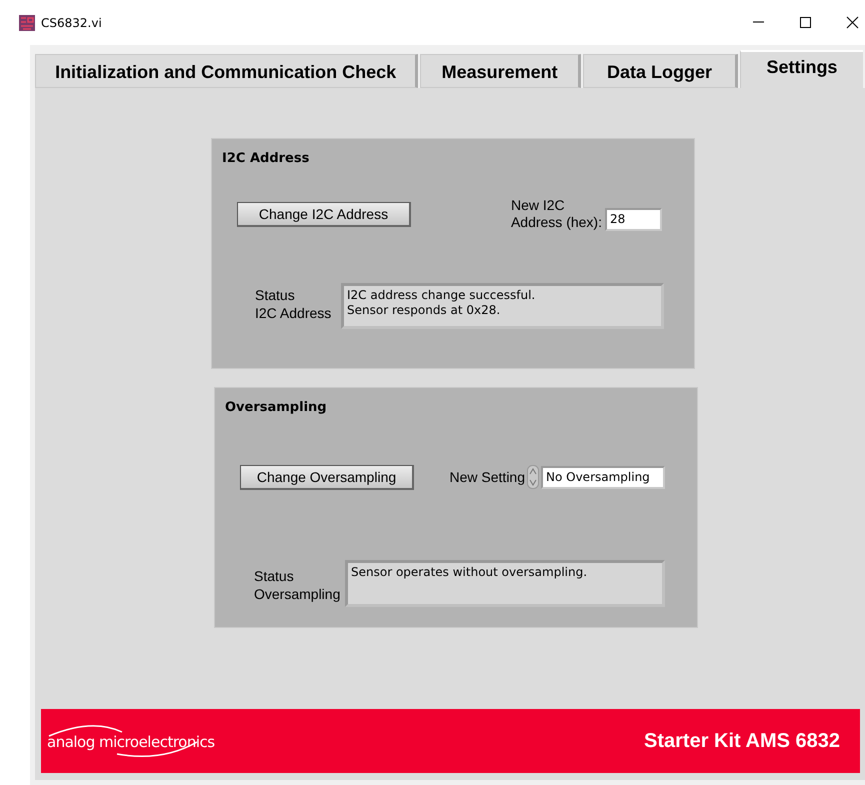 The image size is (865, 785). Describe the element at coordinates (505, 583) in the screenshot. I see `status-display: Sensor operates without oversampling.` at that location.